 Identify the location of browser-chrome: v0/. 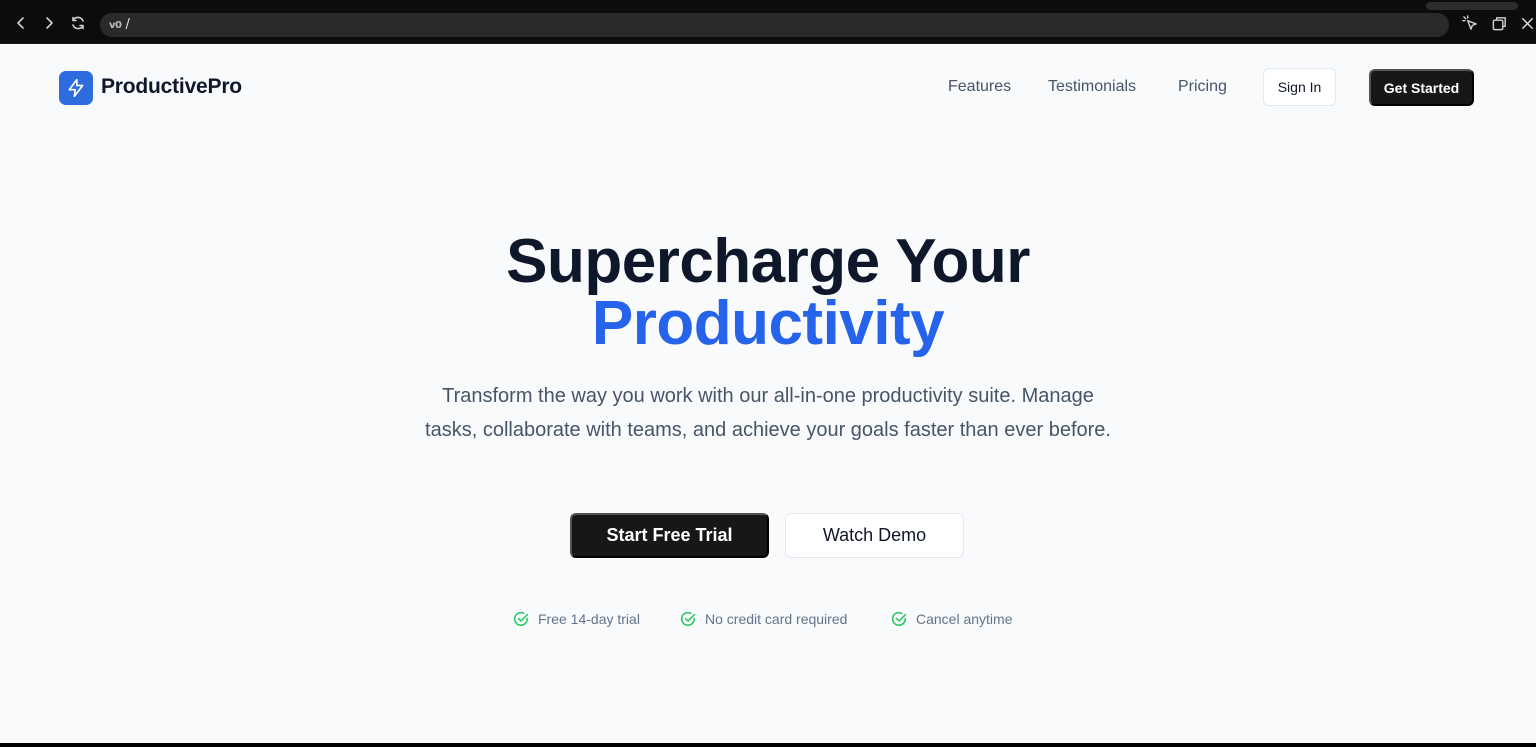
(768, 22).